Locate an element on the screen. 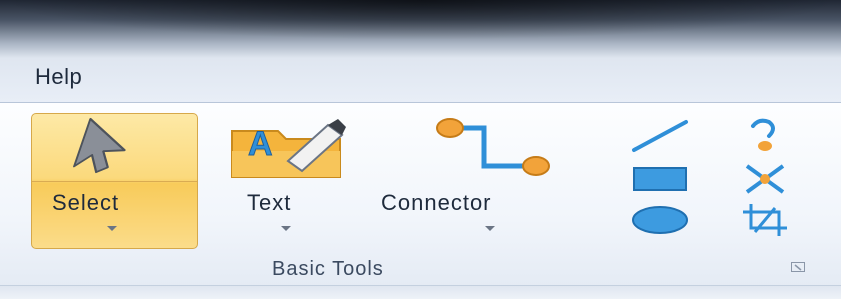 The width and height of the screenshot is (841, 299). text-dropdown-arrow is located at coordinates (286, 228).